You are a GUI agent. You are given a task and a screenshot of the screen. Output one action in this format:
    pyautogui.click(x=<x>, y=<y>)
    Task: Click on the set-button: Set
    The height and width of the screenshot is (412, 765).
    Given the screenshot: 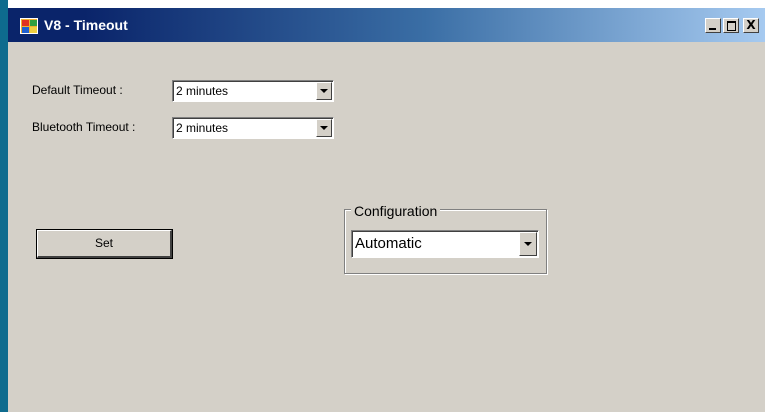 What is the action you would take?
    pyautogui.click(x=104, y=244)
    